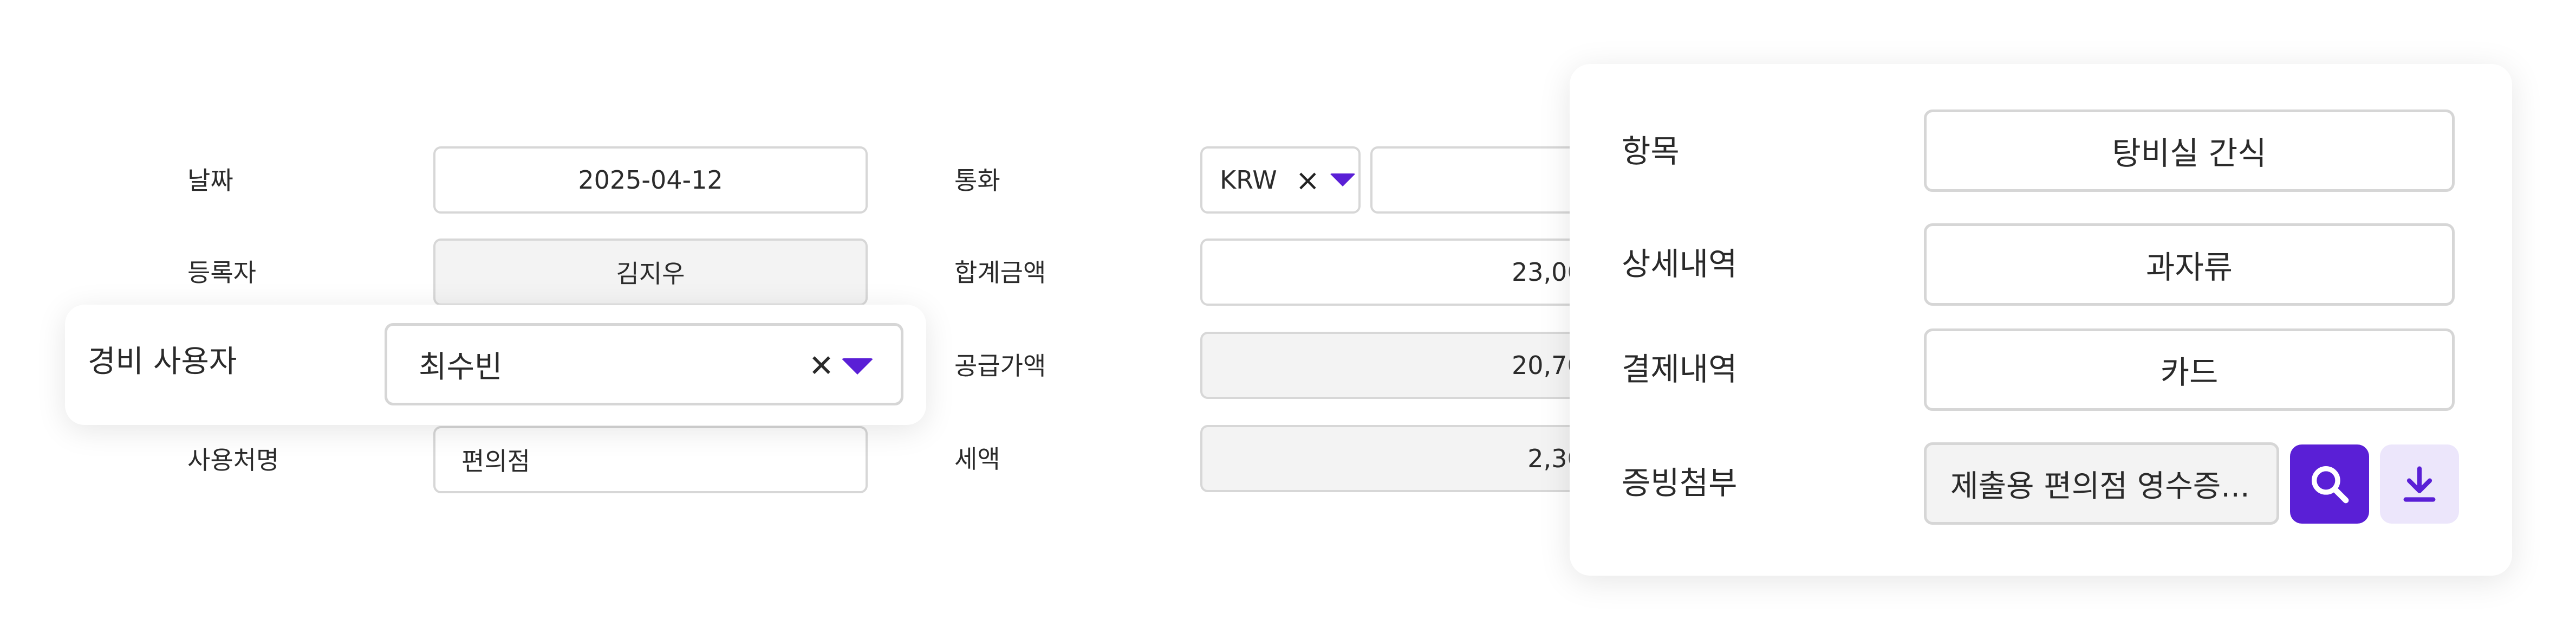  What do you see at coordinates (1280, 180) in the screenshot?
I see `currency-select: KRW ×` at bounding box center [1280, 180].